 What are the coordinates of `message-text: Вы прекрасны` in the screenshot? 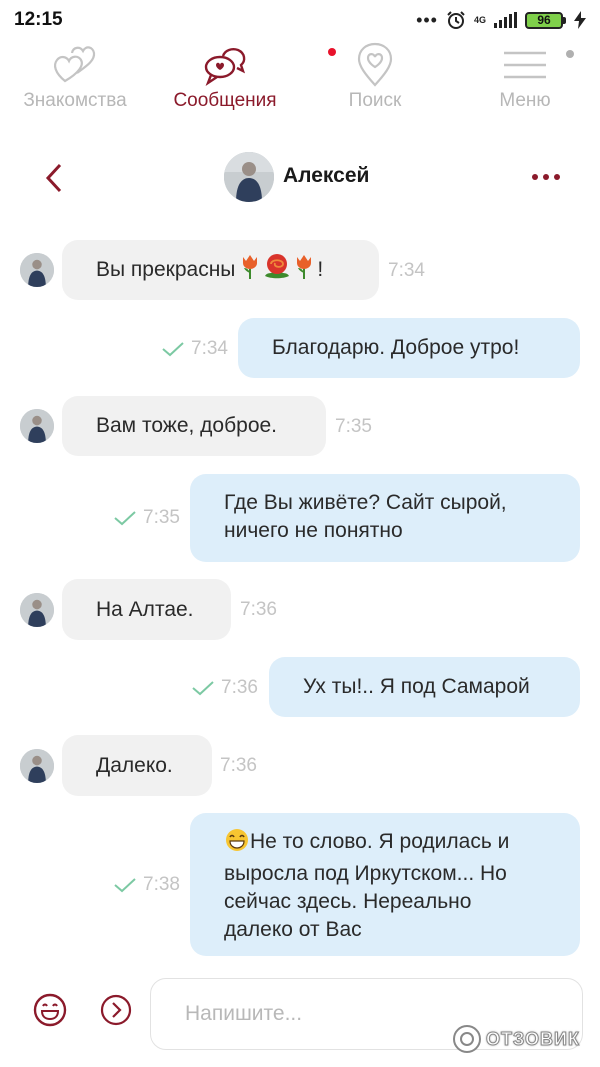 It's located at (166, 269).